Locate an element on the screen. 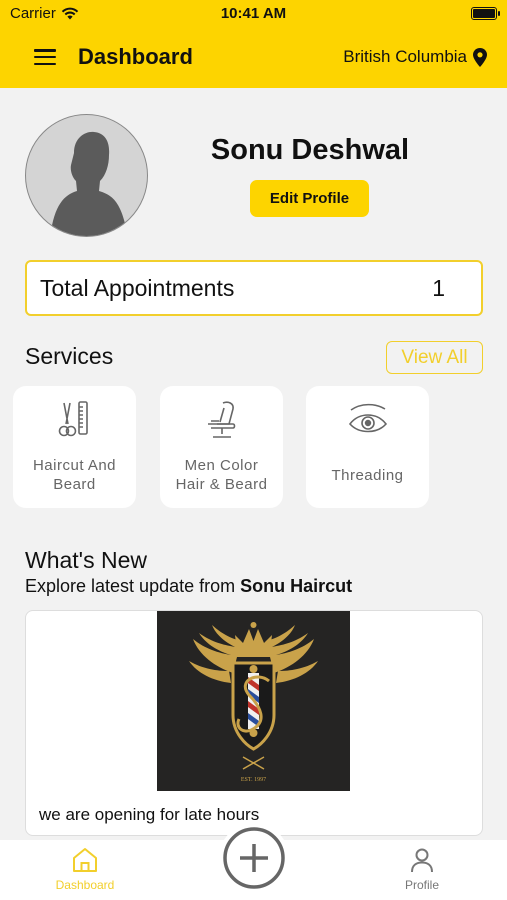  nav-dashboard: Dashboard is located at coordinates (85, 869).